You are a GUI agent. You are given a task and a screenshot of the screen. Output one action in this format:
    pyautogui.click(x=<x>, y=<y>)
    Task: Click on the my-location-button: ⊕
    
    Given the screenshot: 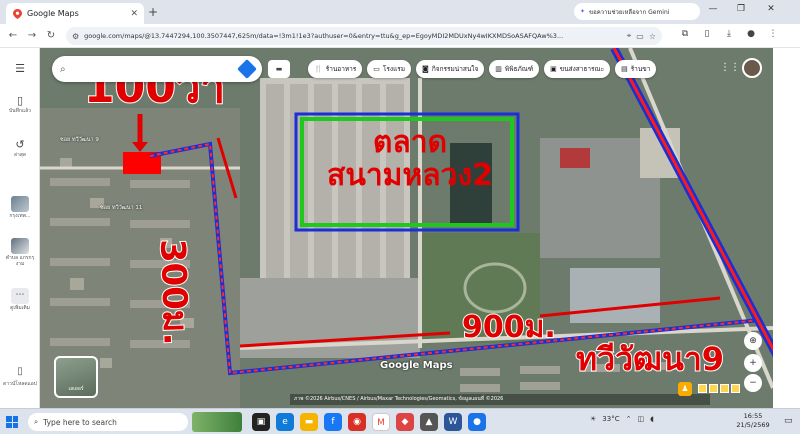 What is the action you would take?
    pyautogui.click(x=753, y=341)
    